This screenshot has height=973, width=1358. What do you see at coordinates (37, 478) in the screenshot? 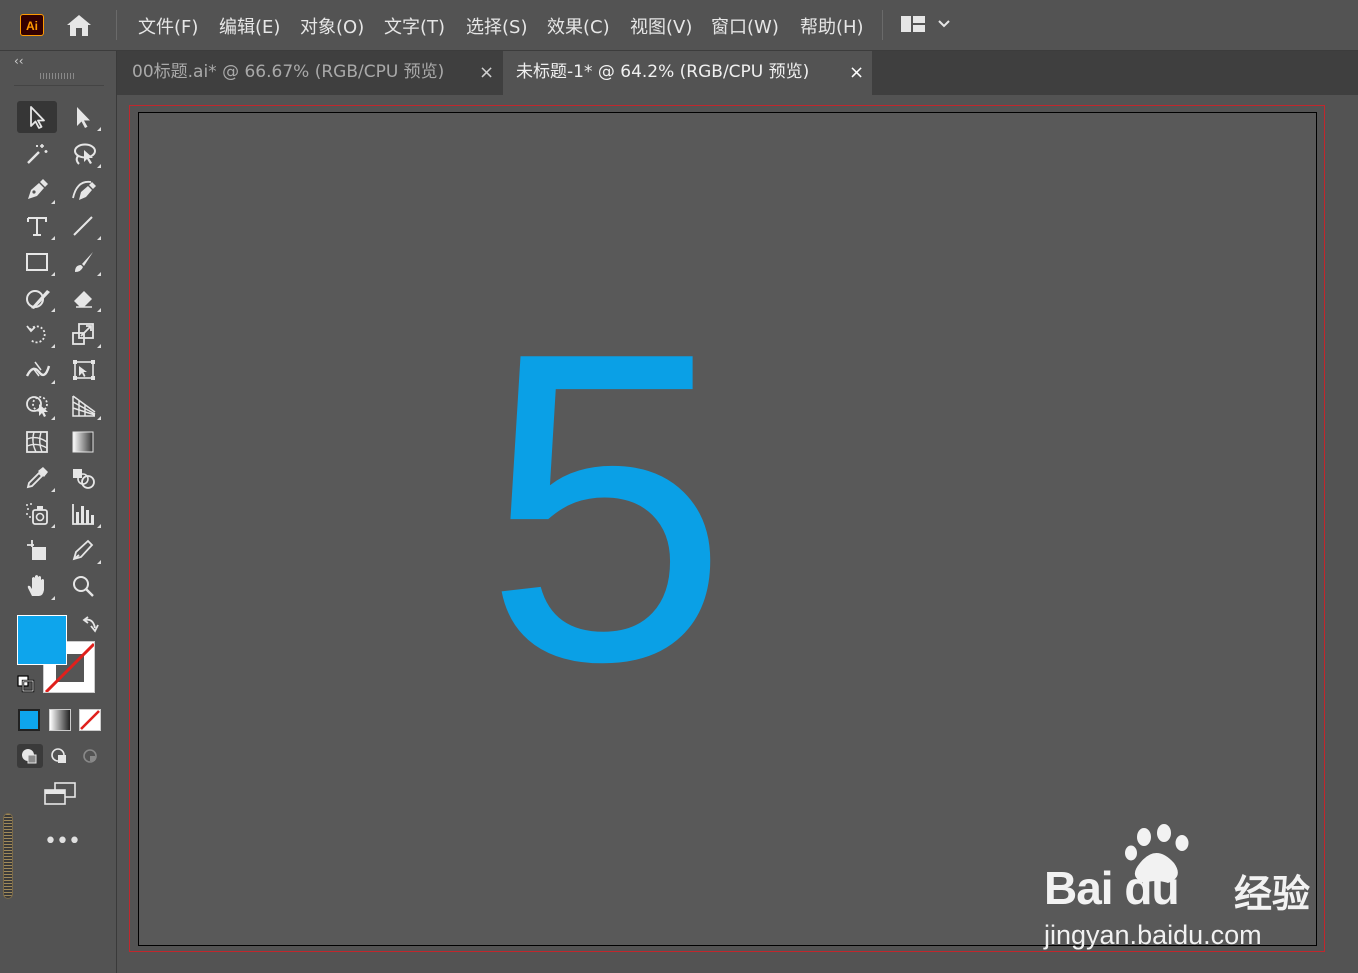
I see `eyedropper-tool` at bounding box center [37, 478].